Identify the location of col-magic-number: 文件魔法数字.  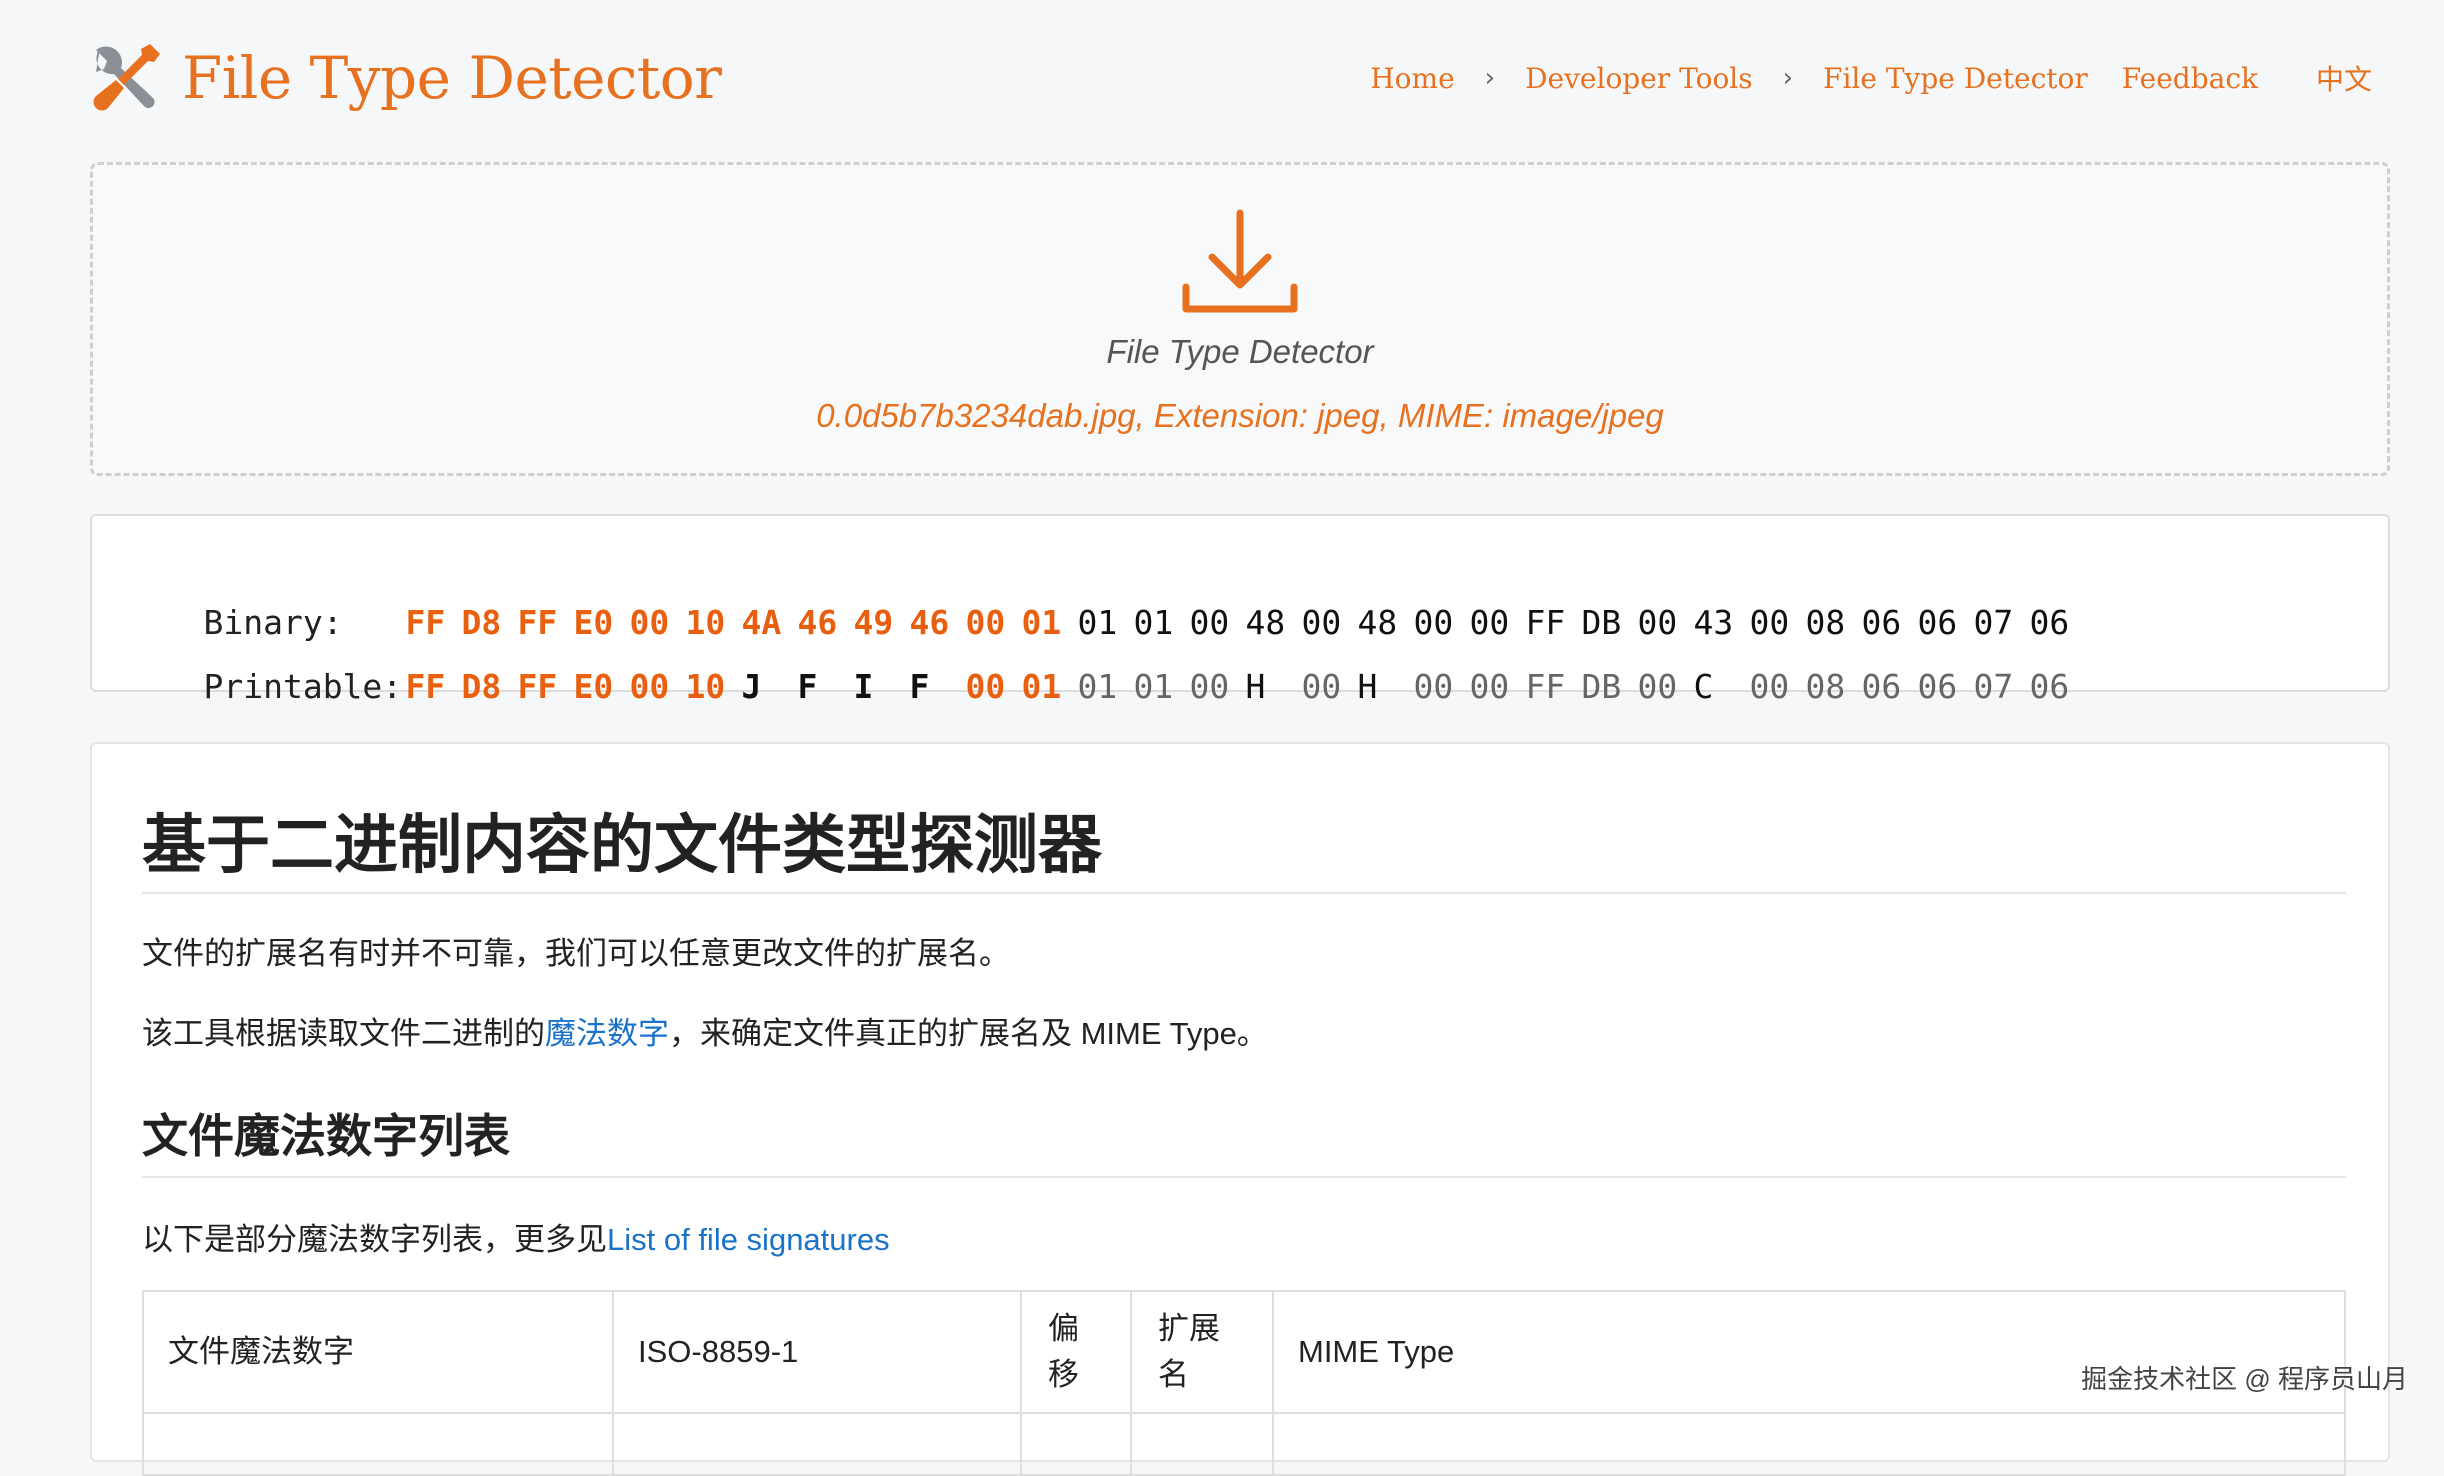
(378, 1352).